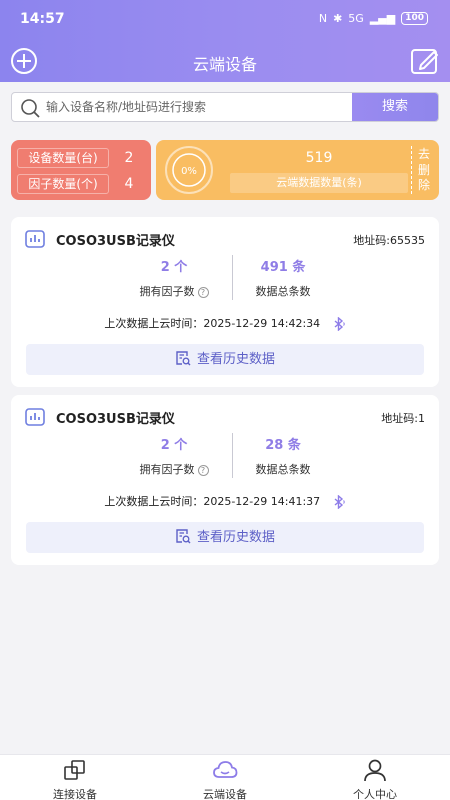 Image resolution: width=450 pixels, height=800 pixels. I want to click on storage-progress-ring: 0%, so click(189, 170).